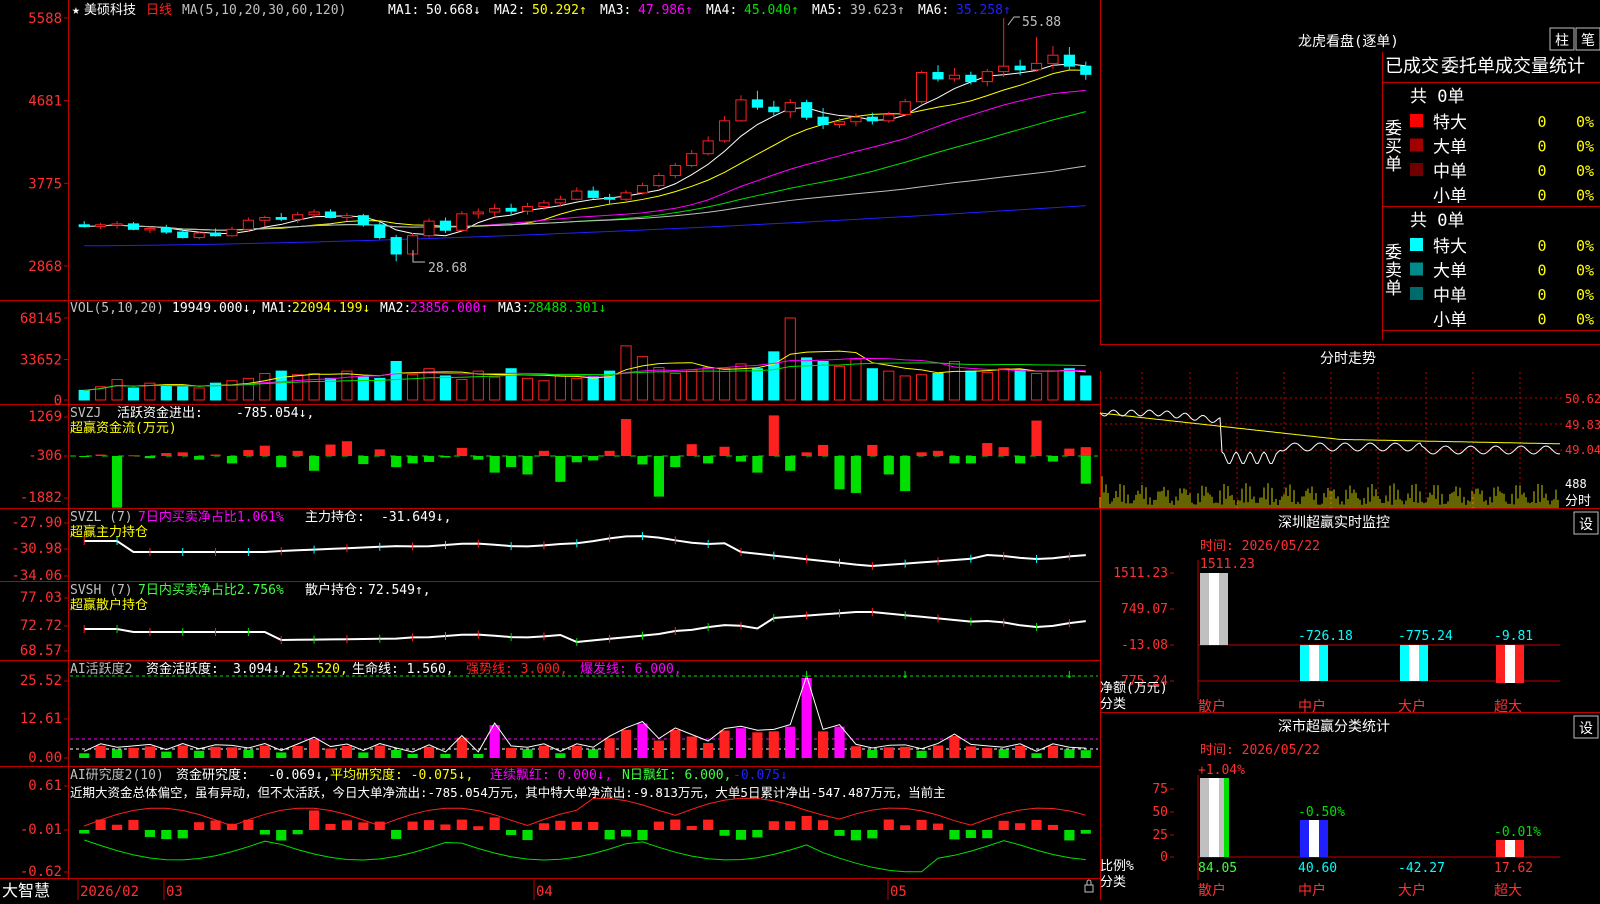  I want to click on tab-orders: 委托单, so click(1468, 66).